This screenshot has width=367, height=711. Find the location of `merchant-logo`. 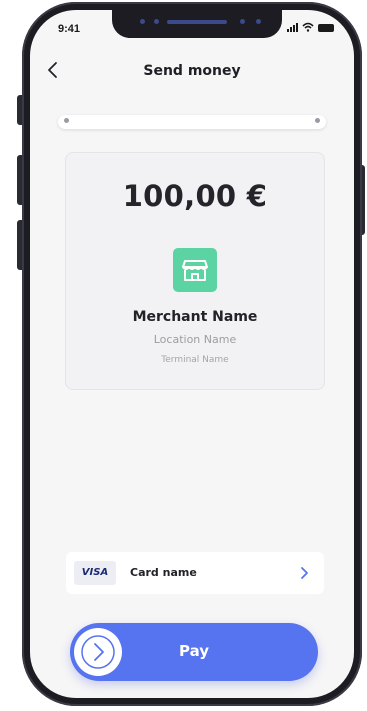

merchant-logo is located at coordinates (195, 270).